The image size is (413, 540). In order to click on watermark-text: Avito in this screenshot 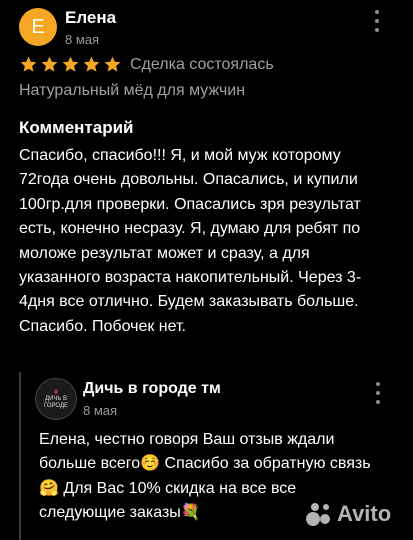, I will do `click(364, 513)`.